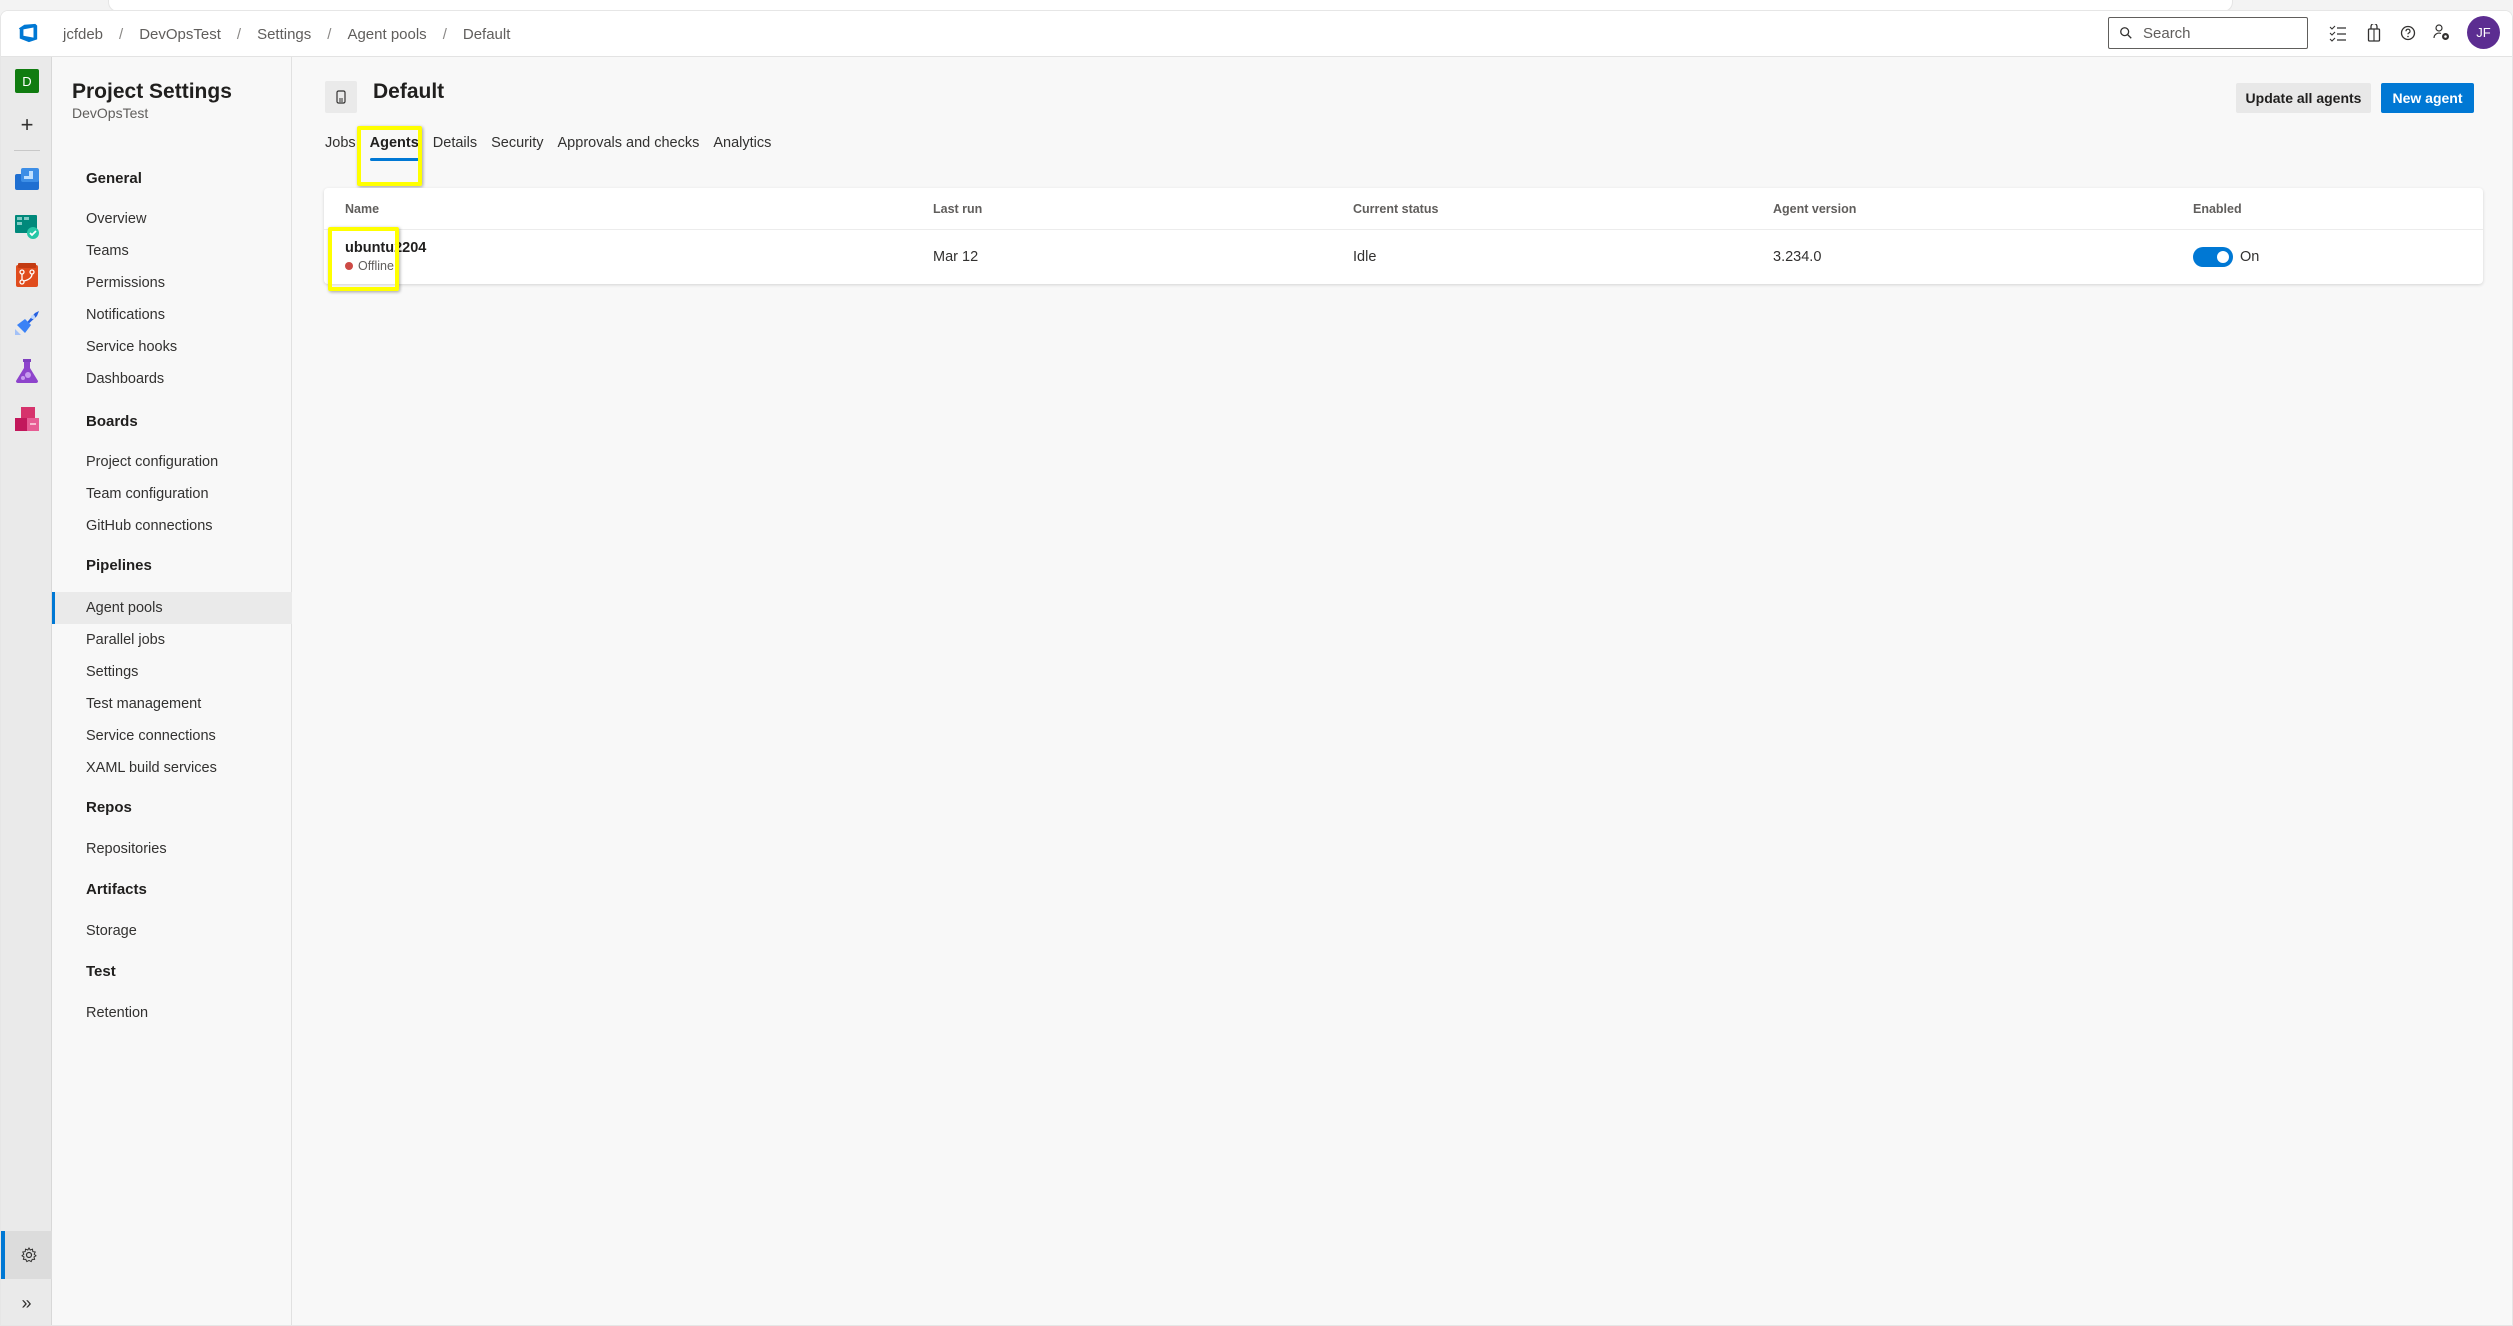 This screenshot has width=2513, height=1326. What do you see at coordinates (112, 421) in the screenshot?
I see `section-boards: Boards` at bounding box center [112, 421].